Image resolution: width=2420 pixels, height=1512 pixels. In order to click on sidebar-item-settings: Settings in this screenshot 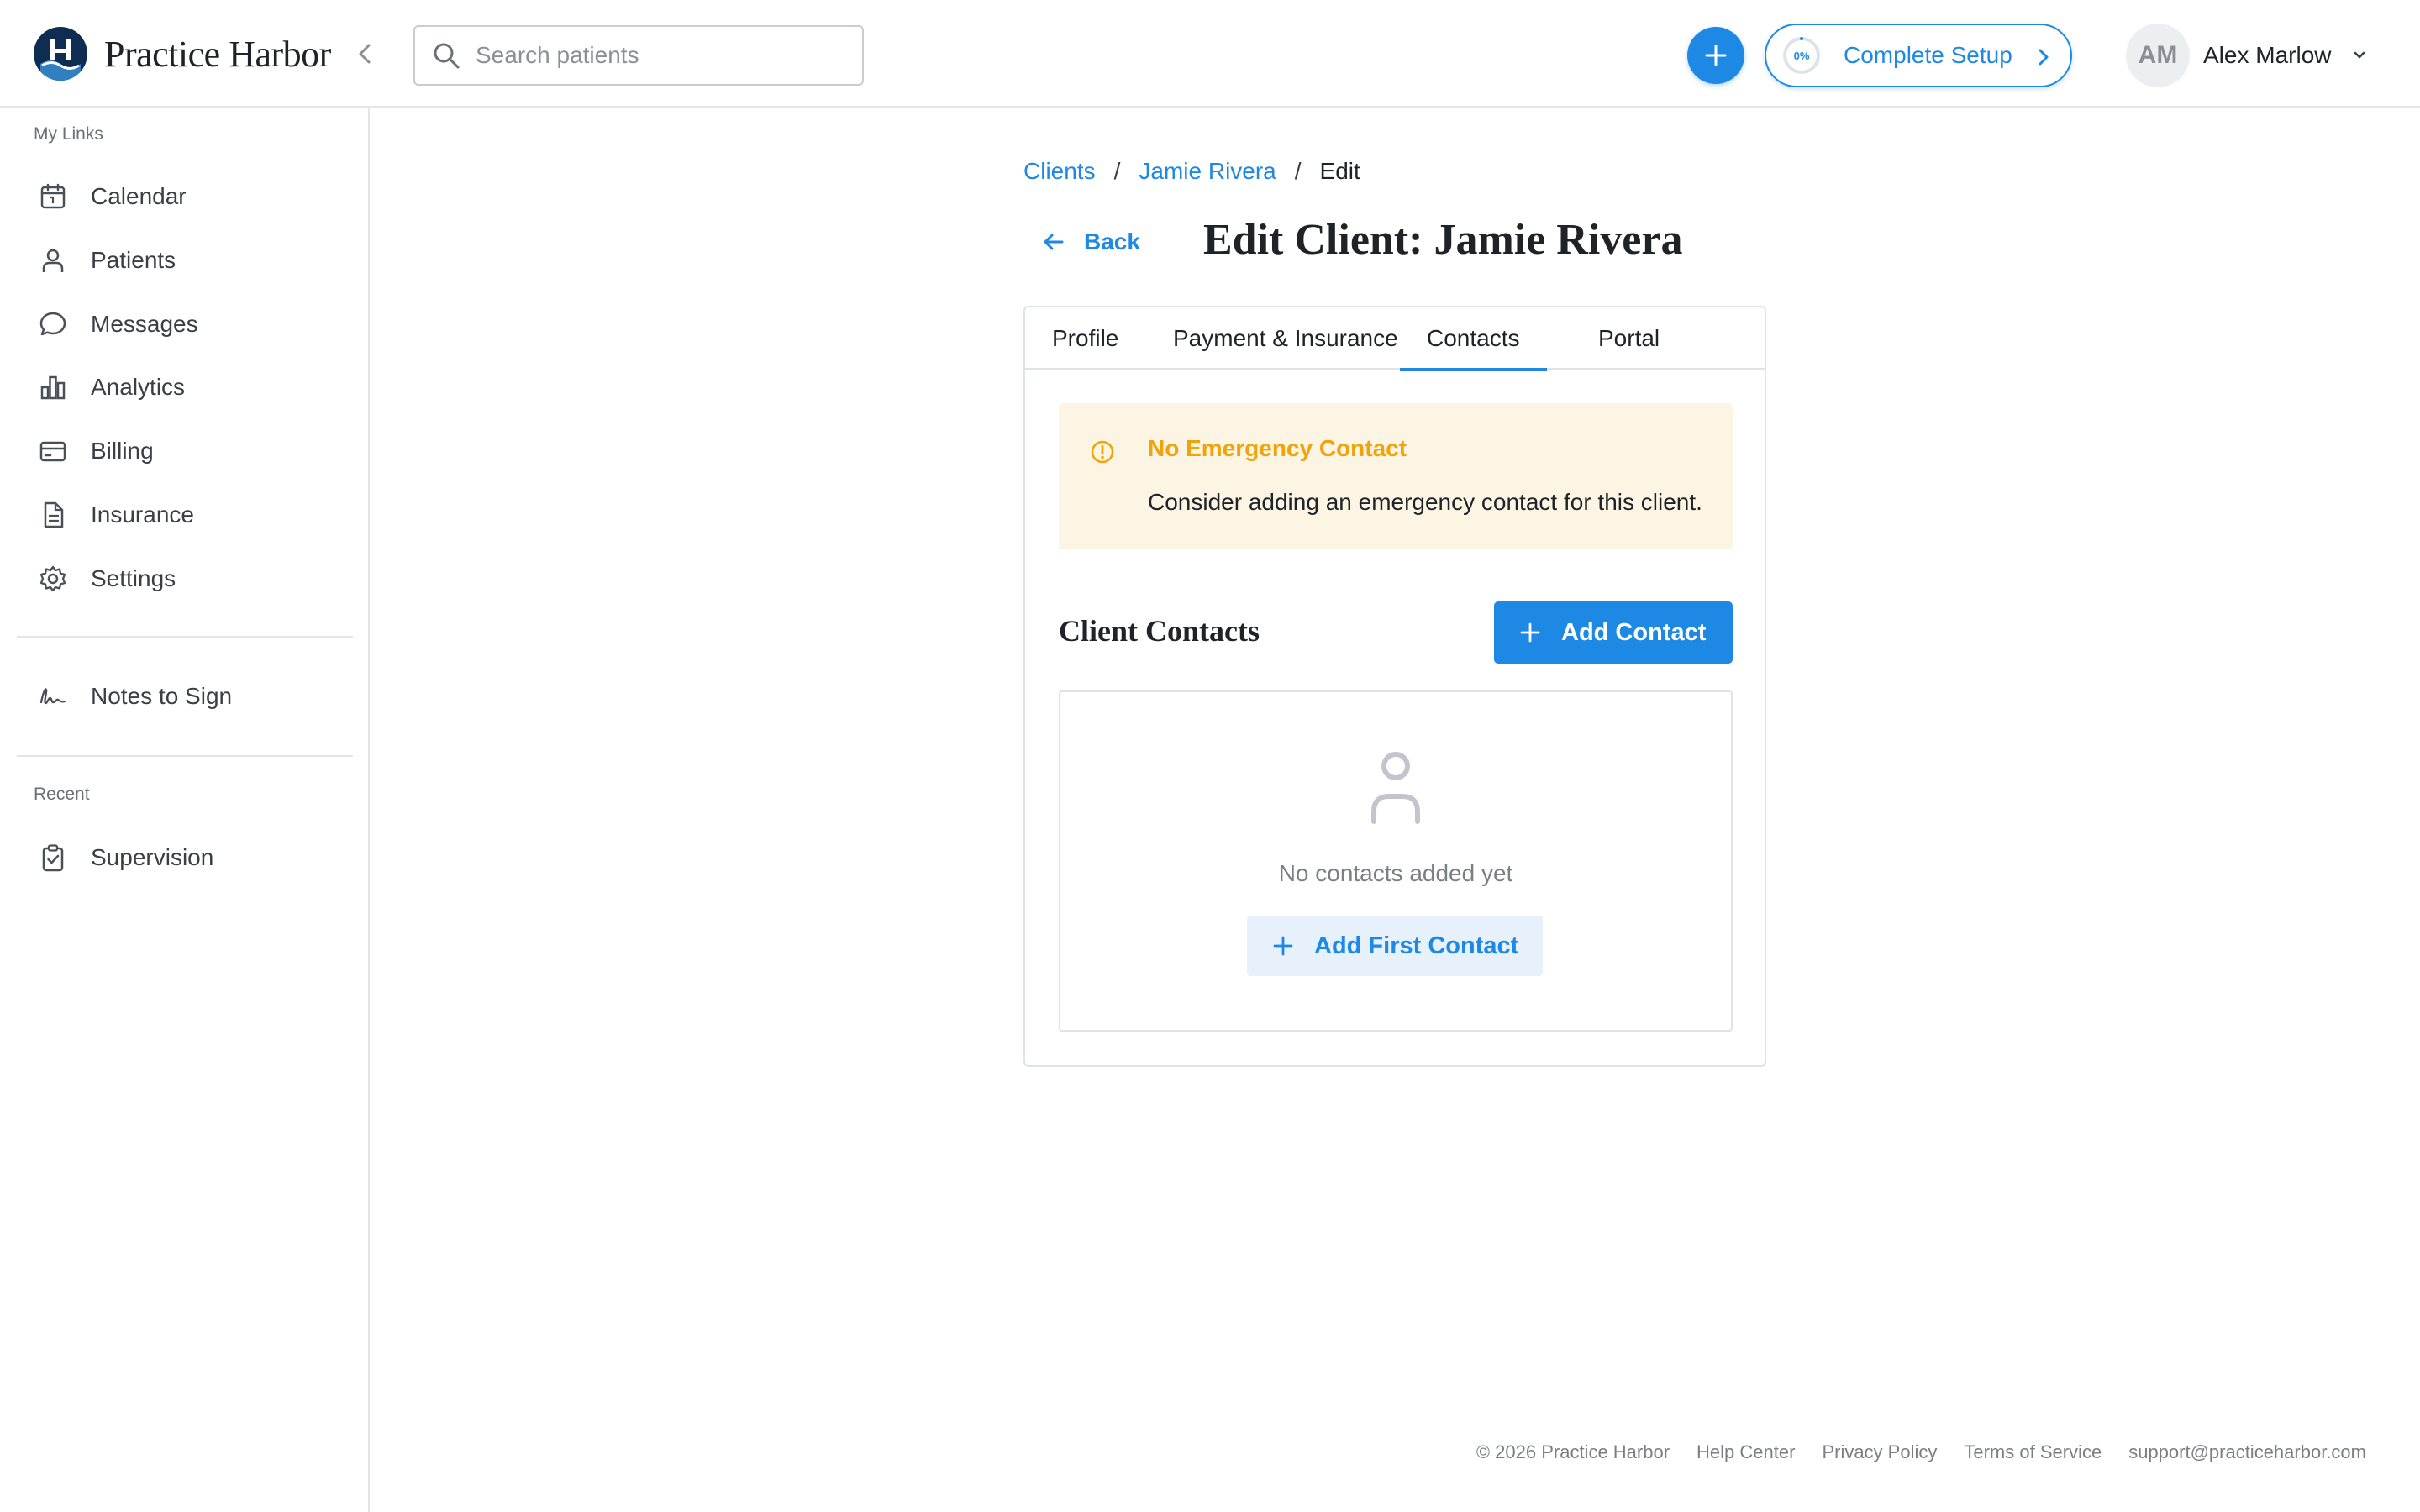, I will do `click(185, 579)`.